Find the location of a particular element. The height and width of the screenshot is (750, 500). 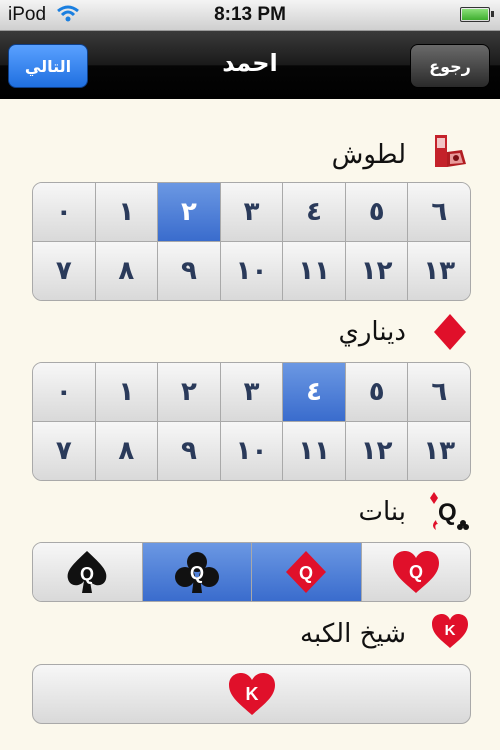

queens-selector: Q Q Q Q is located at coordinates (251, 572).